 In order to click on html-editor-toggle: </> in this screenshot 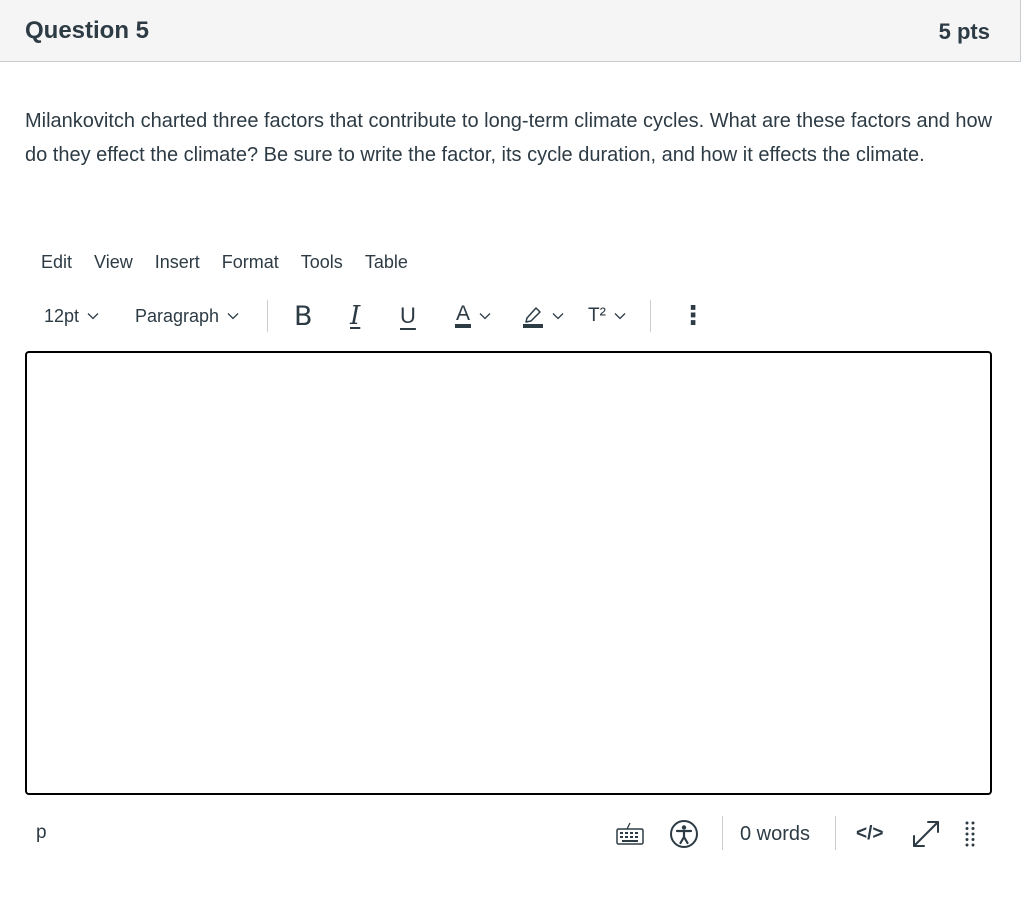, I will do `click(869, 834)`.